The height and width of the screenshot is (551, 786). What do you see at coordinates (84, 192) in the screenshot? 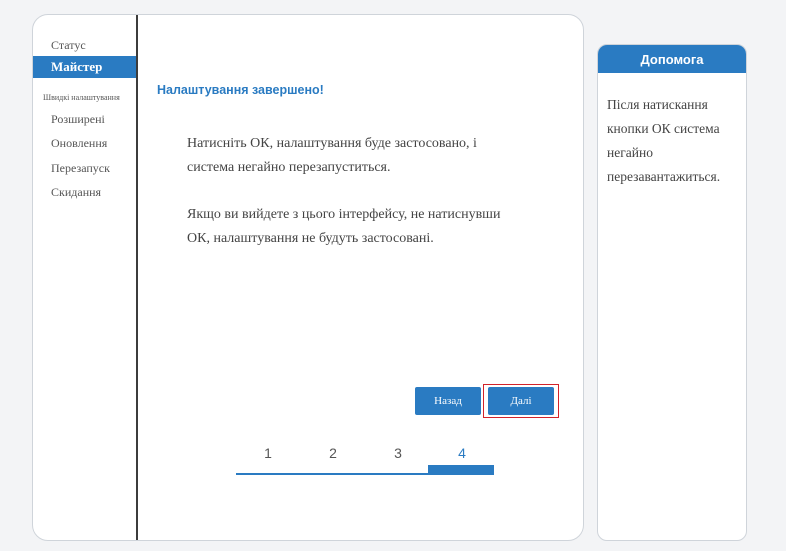
I see `sidebar-item-reset: Скидання` at bounding box center [84, 192].